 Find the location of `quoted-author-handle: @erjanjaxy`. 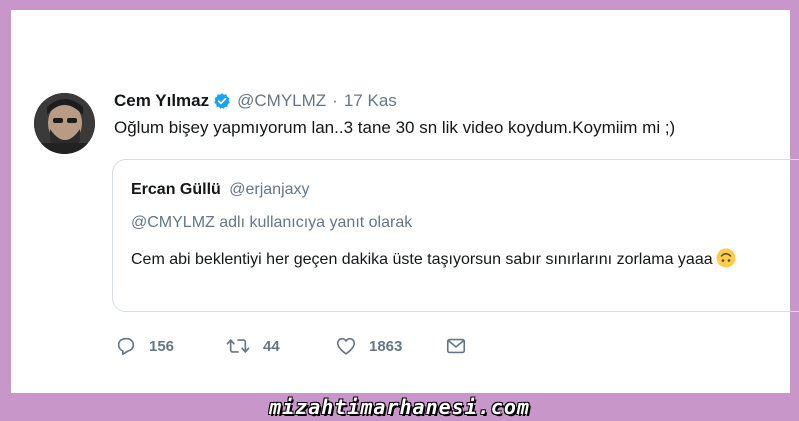

quoted-author-handle: @erjanjaxy is located at coordinates (269, 189).